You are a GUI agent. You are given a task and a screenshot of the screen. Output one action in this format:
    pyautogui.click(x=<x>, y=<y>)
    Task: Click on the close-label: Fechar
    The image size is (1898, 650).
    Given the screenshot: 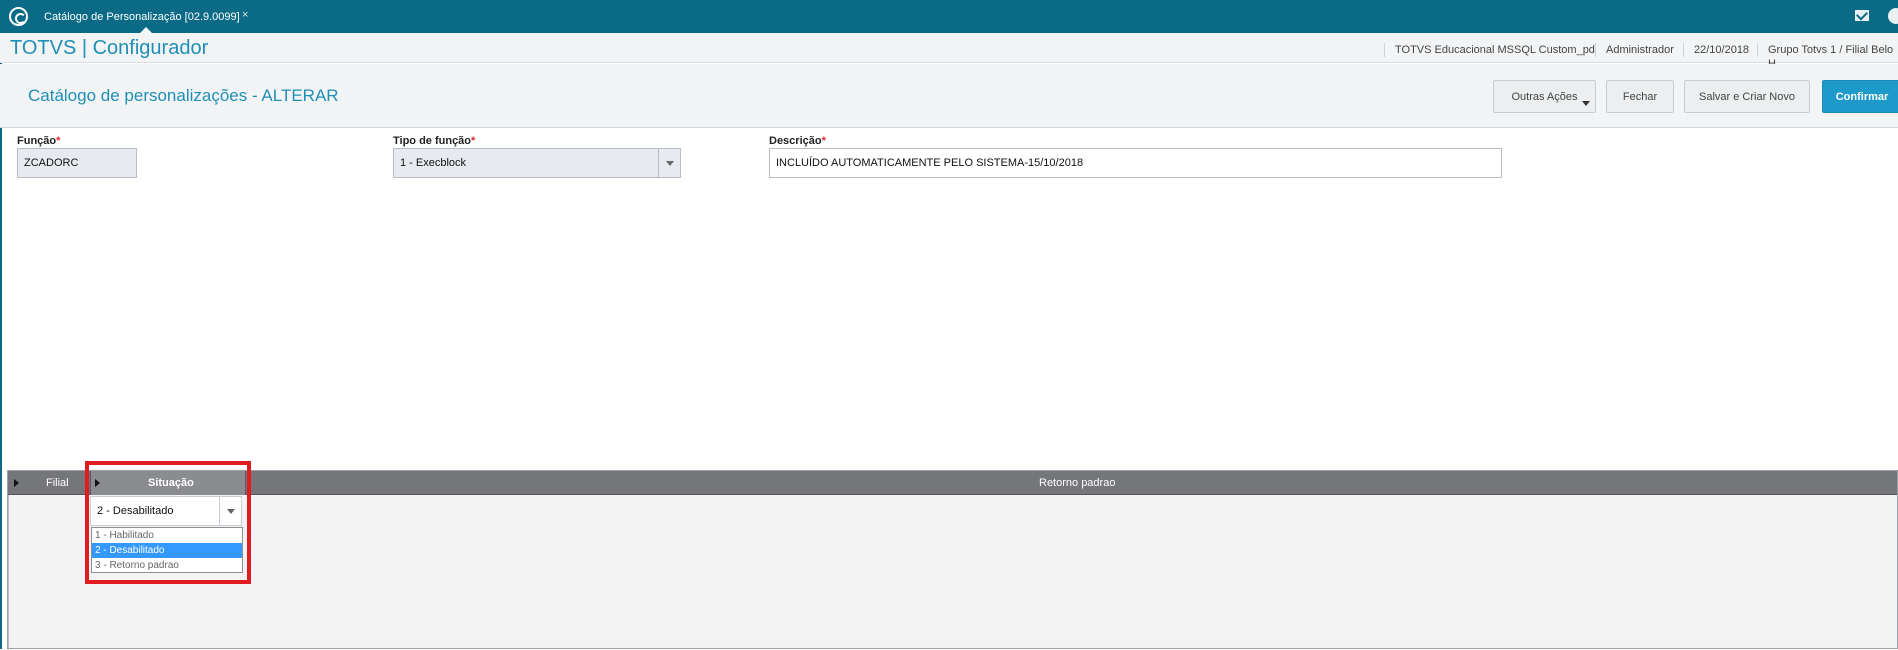 What is the action you would take?
    pyautogui.click(x=1640, y=96)
    